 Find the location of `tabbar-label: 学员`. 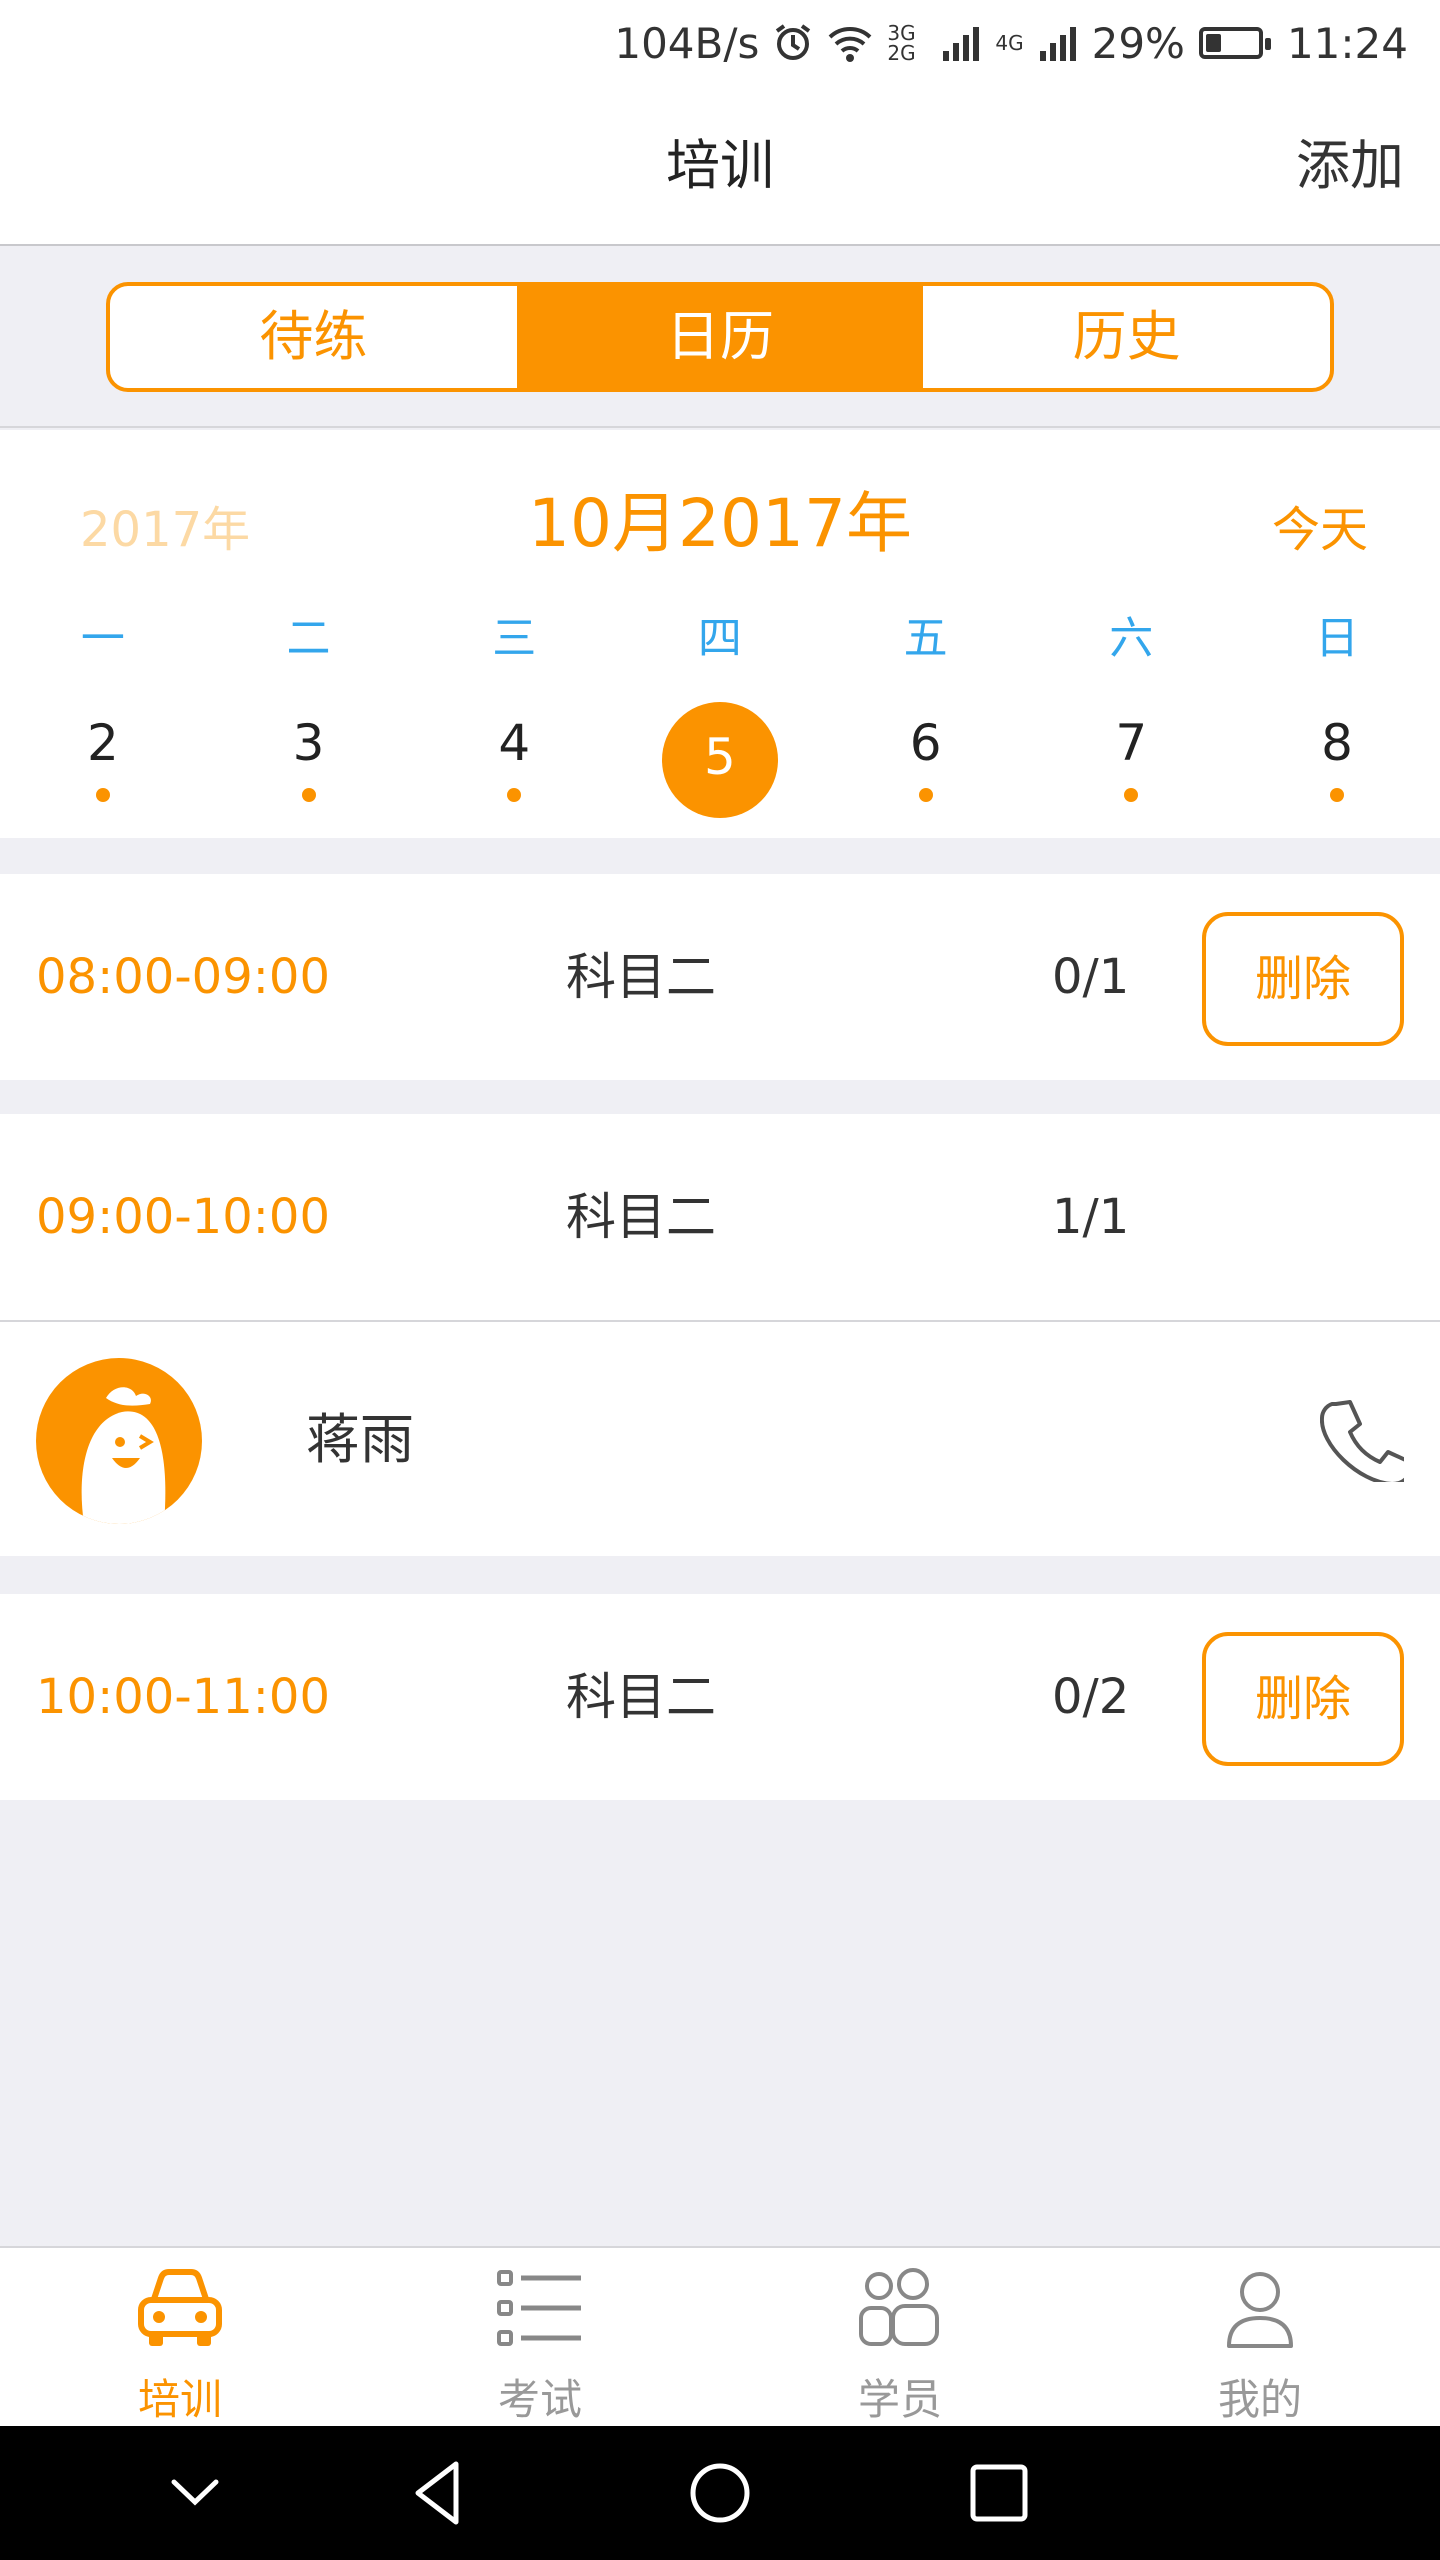

tabbar-label: 学员 is located at coordinates (899, 2399).